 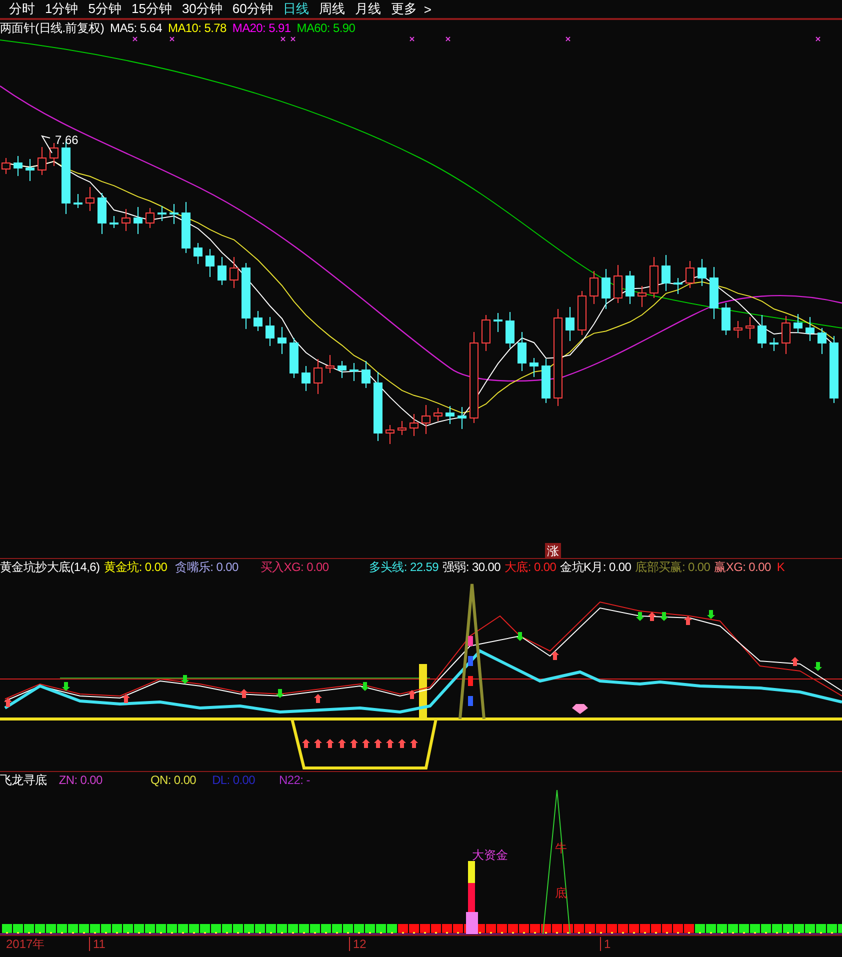 I want to click on axis-date-label: 12, so click(x=357, y=944).